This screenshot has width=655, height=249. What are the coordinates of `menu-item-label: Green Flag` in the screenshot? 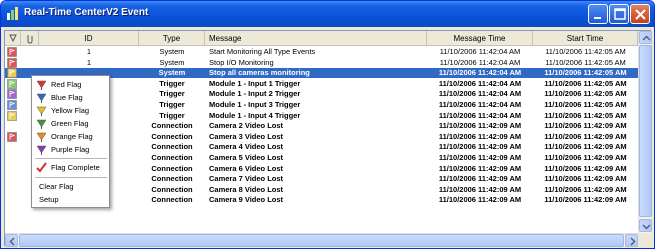 It's located at (70, 123).